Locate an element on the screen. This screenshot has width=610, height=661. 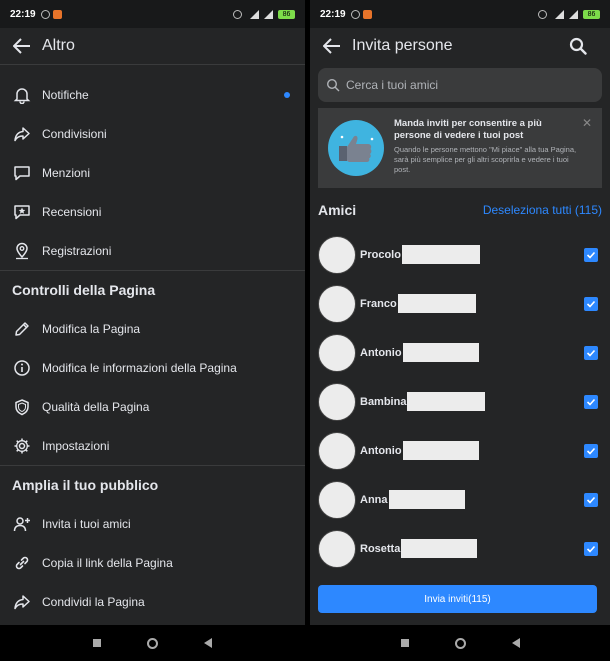
app-bar: Invita persone is located at coordinates (460, 46).